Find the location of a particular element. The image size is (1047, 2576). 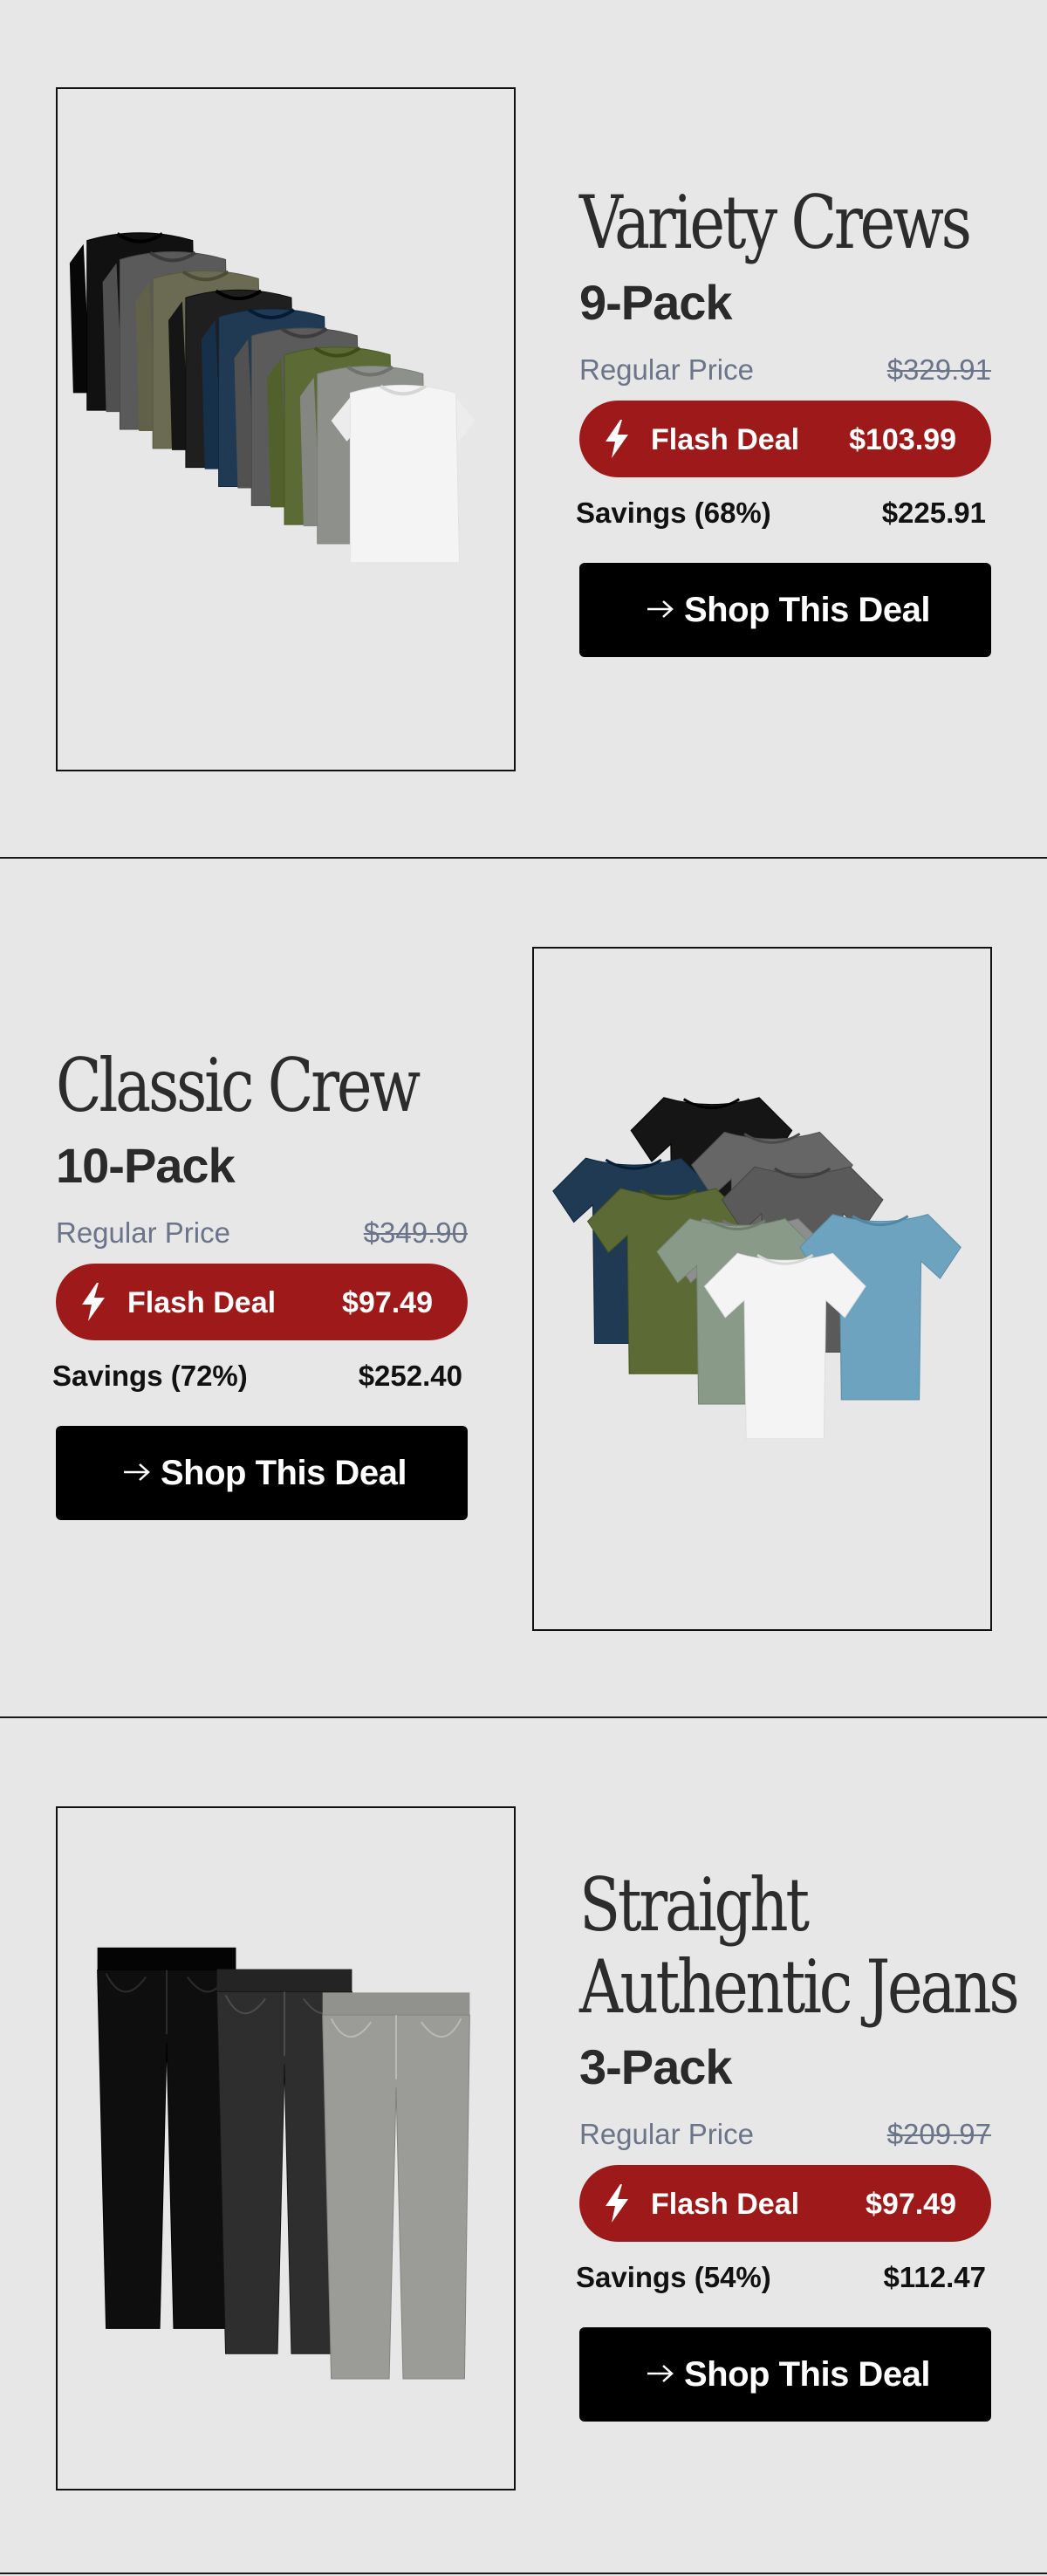

product-title: Classic Crew is located at coordinates (238, 1085).